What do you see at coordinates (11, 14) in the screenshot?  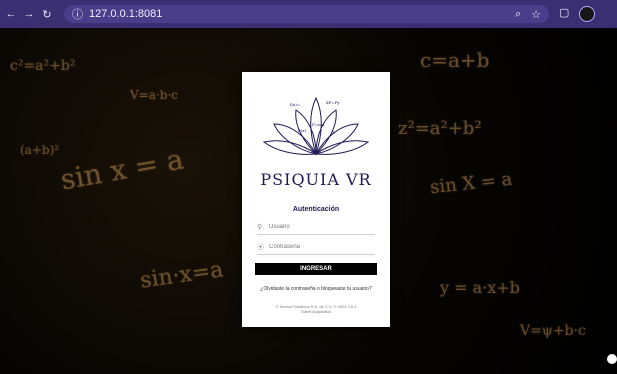 I see `back-icon: ←` at bounding box center [11, 14].